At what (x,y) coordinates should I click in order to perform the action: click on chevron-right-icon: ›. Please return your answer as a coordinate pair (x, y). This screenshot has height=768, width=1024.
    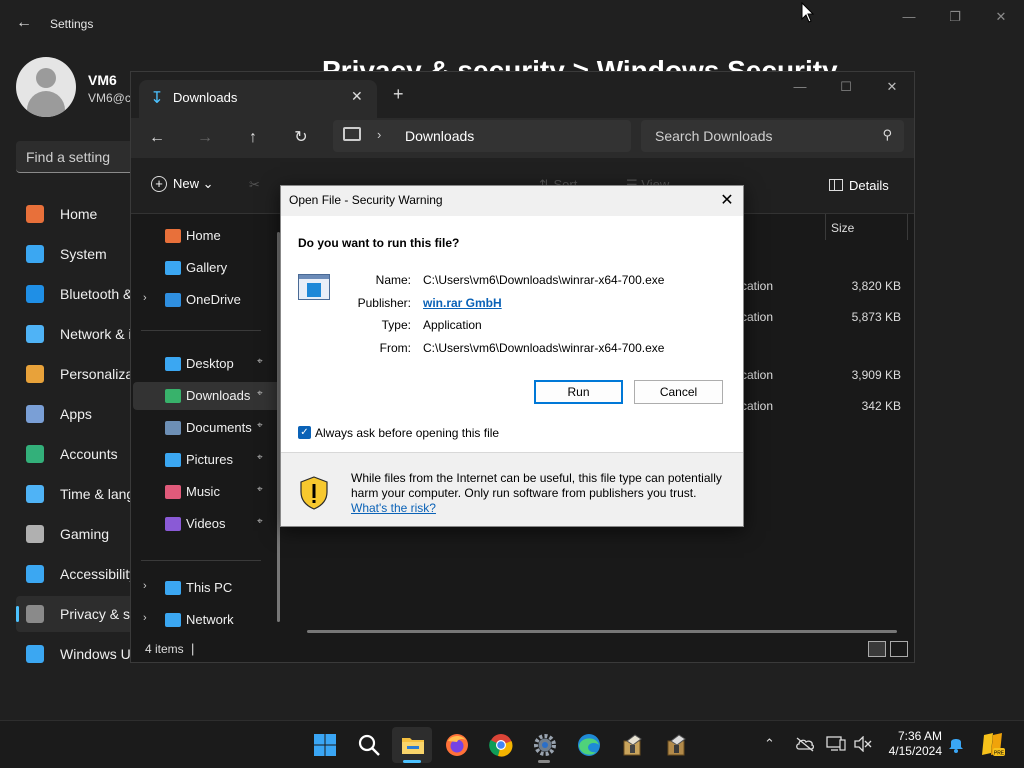
    Looking at the image, I should click on (379, 134).